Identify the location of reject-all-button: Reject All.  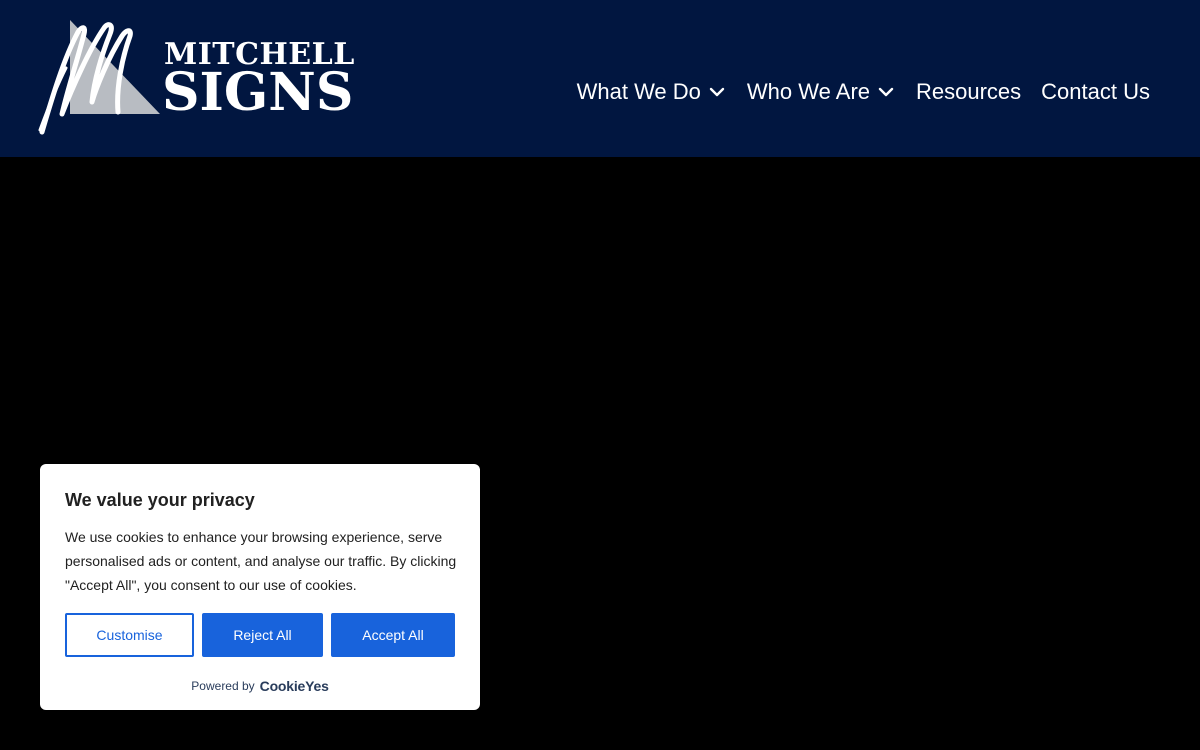
(262, 635).